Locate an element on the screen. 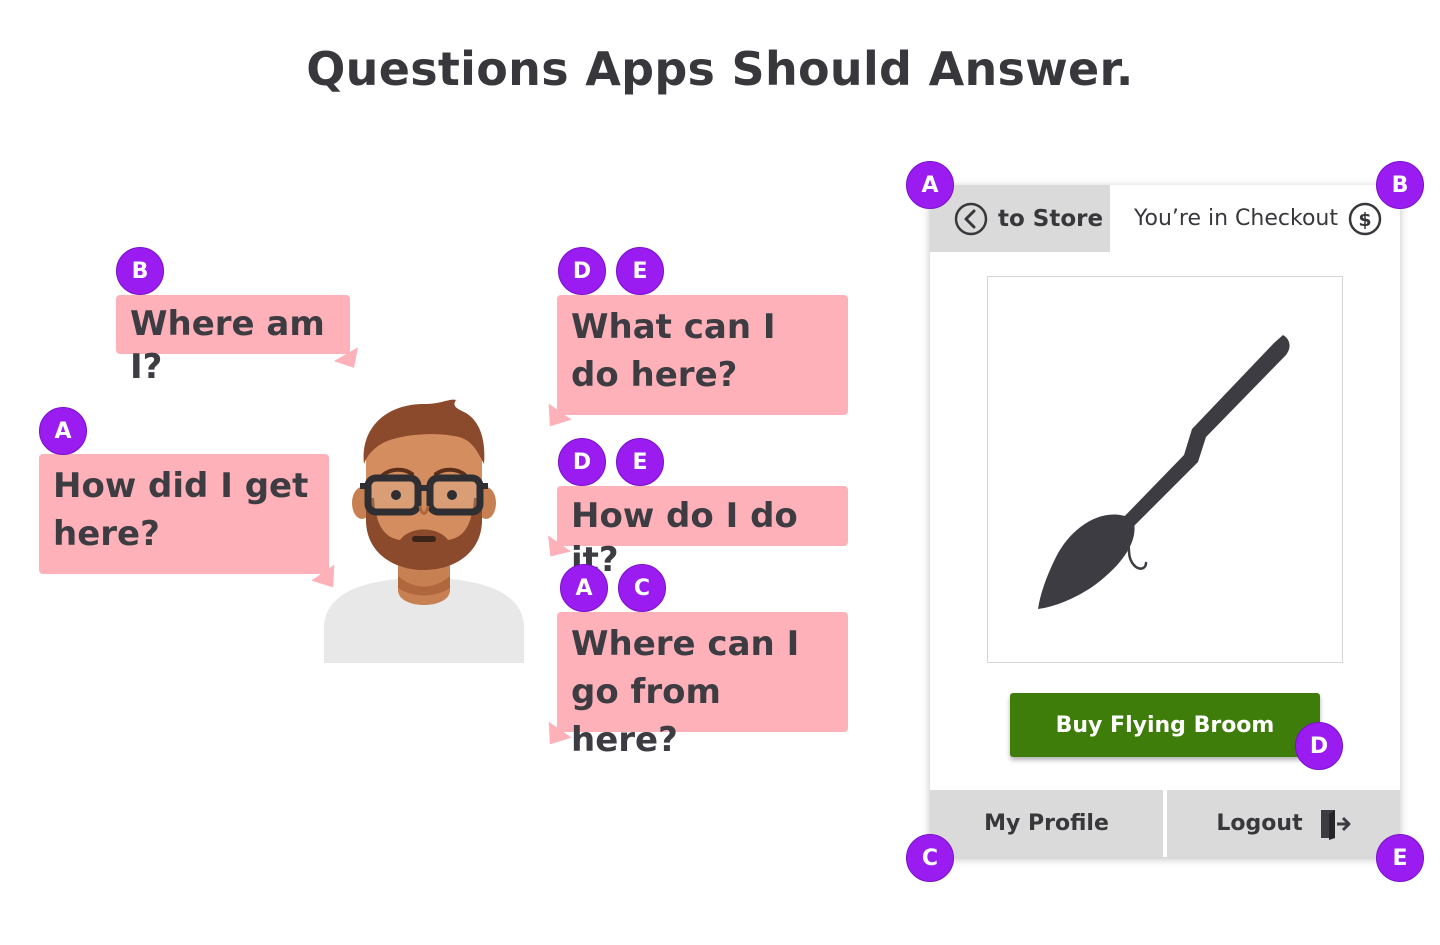 This screenshot has height=945, width=1440. broom-icon is located at coordinates (1164, 472).